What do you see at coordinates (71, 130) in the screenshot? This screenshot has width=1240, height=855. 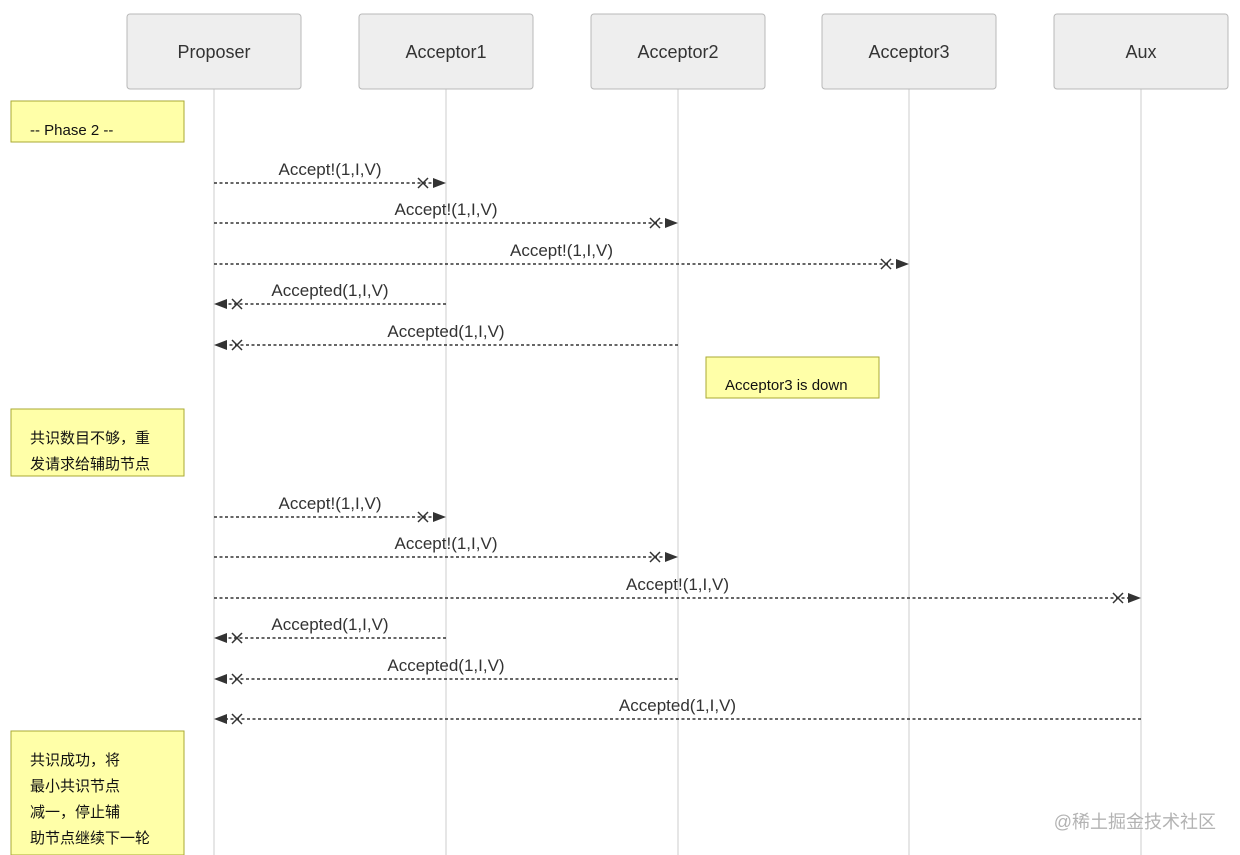 I see `note-line: -- Phase 2 --` at bounding box center [71, 130].